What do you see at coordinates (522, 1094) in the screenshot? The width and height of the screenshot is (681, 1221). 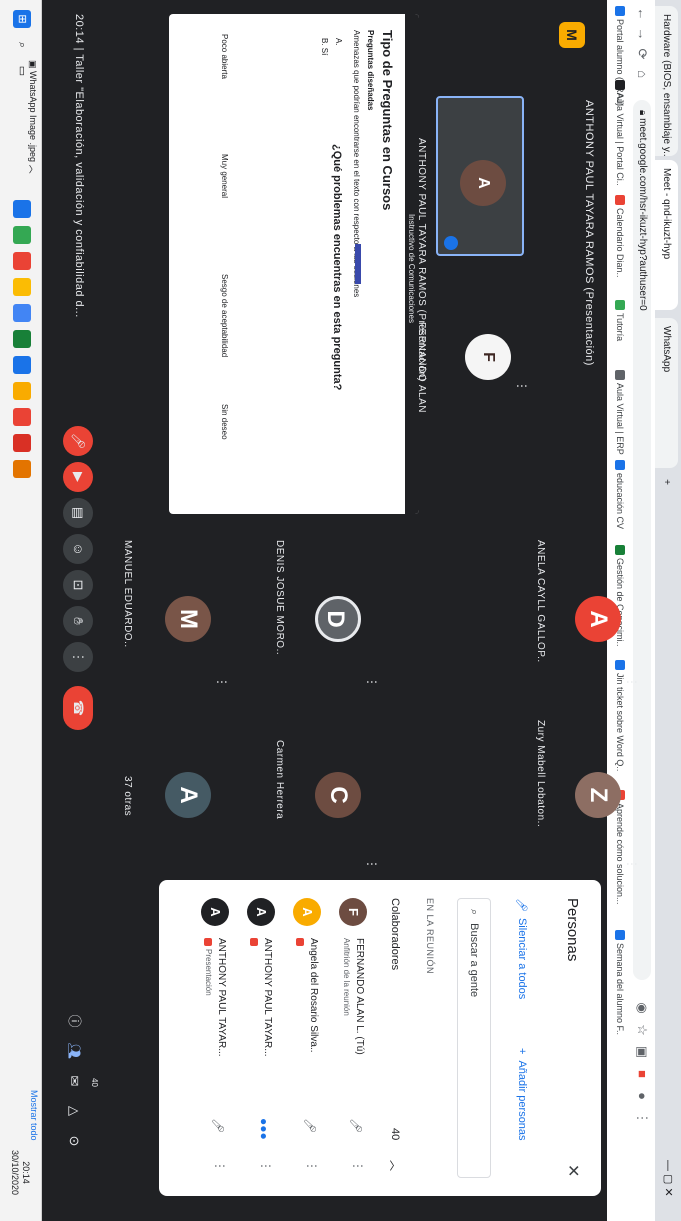 I see `add-people-button: + Añadir personas` at bounding box center [522, 1094].